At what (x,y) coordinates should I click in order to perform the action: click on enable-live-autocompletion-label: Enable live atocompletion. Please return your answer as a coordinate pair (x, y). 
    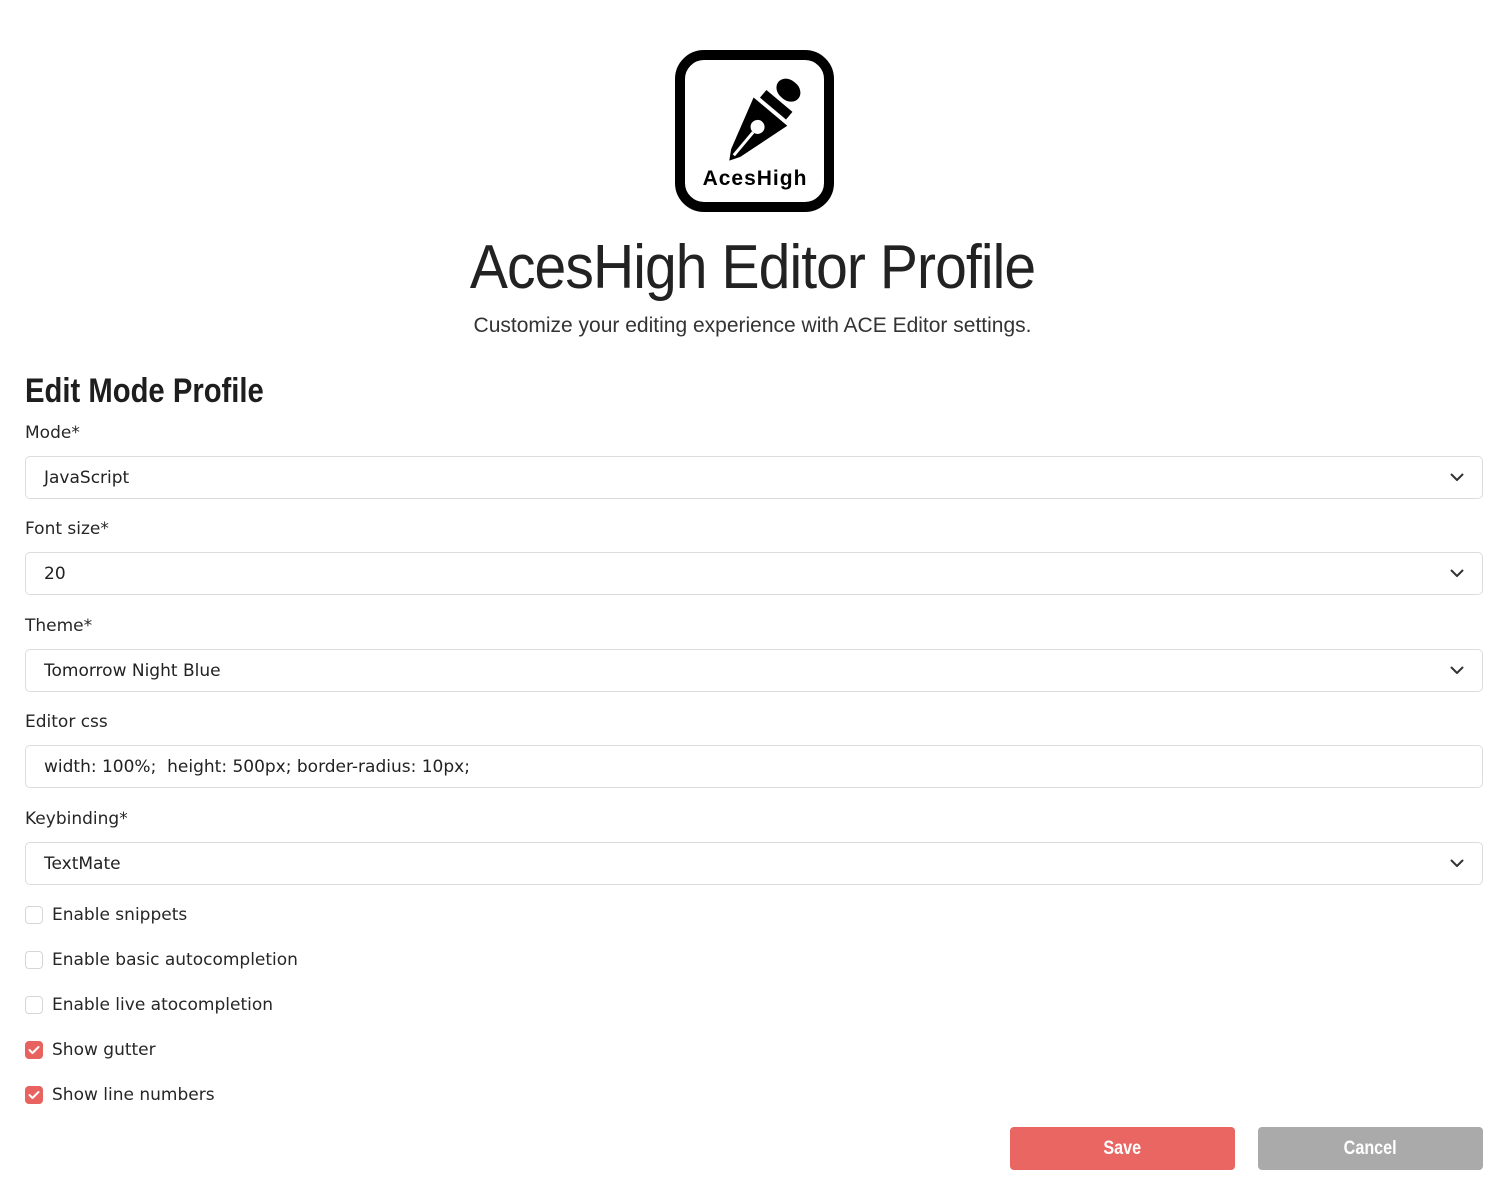
    Looking at the image, I should click on (163, 1005).